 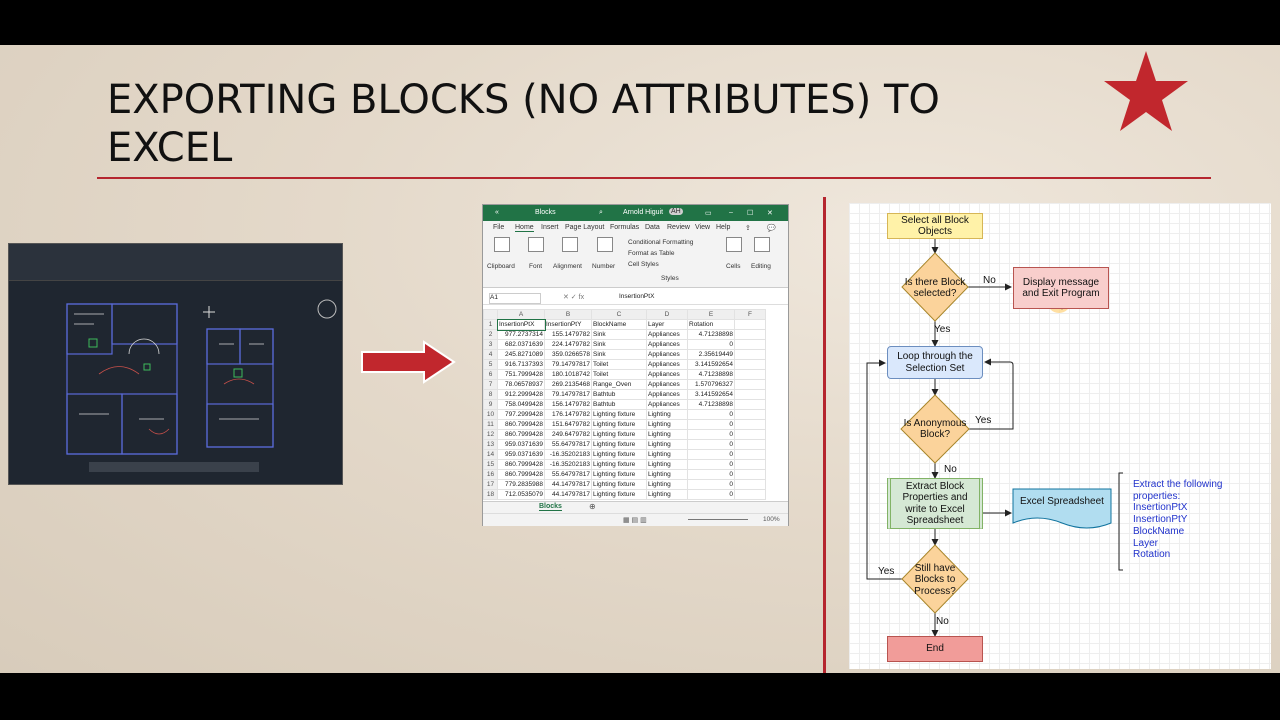 I want to click on cell: 78.06578937, so click(x=521, y=384).